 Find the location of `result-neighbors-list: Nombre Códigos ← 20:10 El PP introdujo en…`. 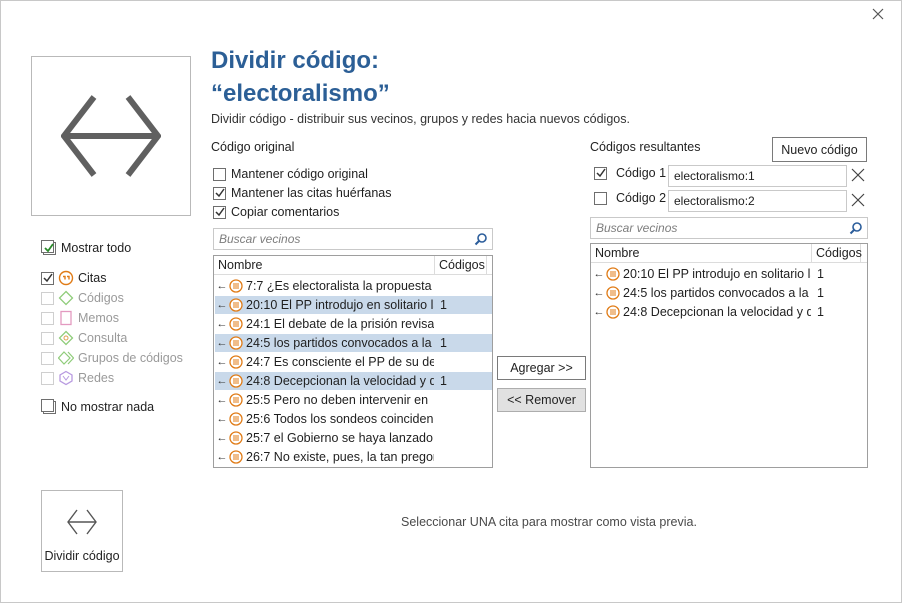

result-neighbors-list: Nombre Códigos ← 20:10 El PP introdujo en… is located at coordinates (729, 355).